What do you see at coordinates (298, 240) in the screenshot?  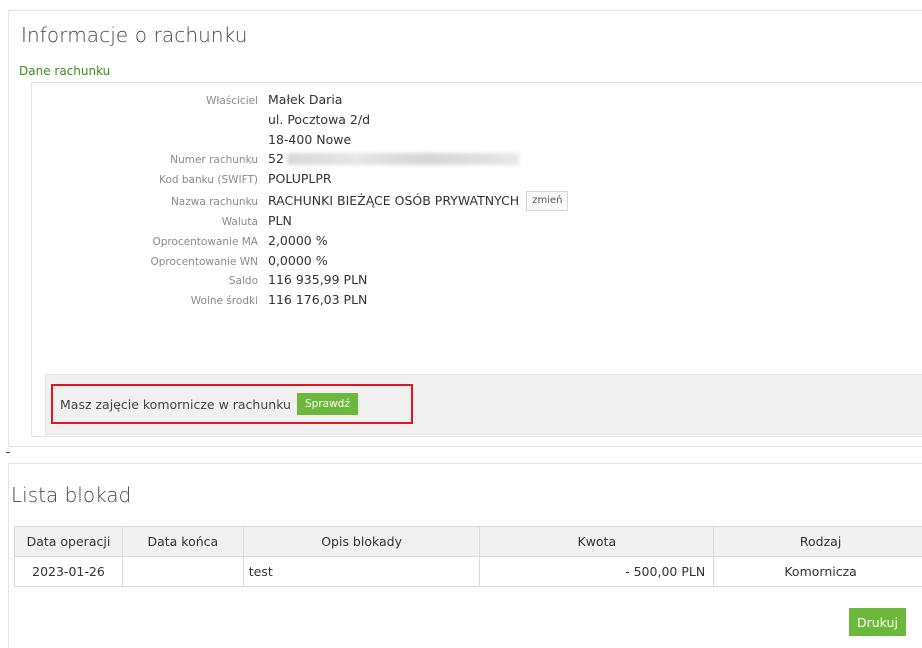 I see `interest-ma-value: 2,0000 %` at bounding box center [298, 240].